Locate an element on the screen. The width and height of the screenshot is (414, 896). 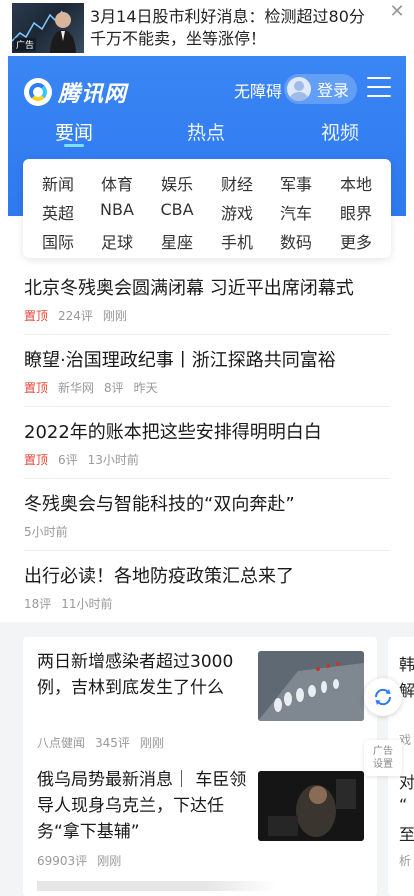
news-meta: 置顶 6评 13小时前 is located at coordinates (207, 460).